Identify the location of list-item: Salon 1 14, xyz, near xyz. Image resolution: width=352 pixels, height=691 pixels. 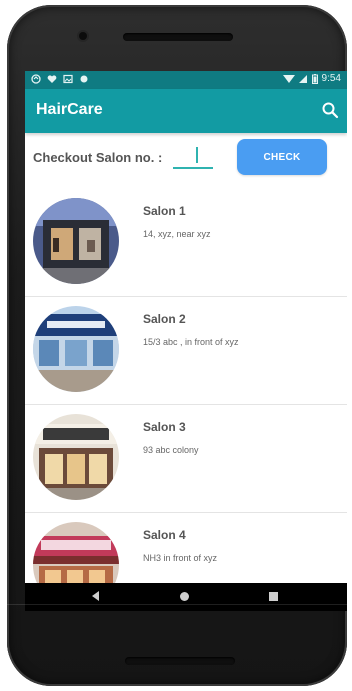
(186, 243).